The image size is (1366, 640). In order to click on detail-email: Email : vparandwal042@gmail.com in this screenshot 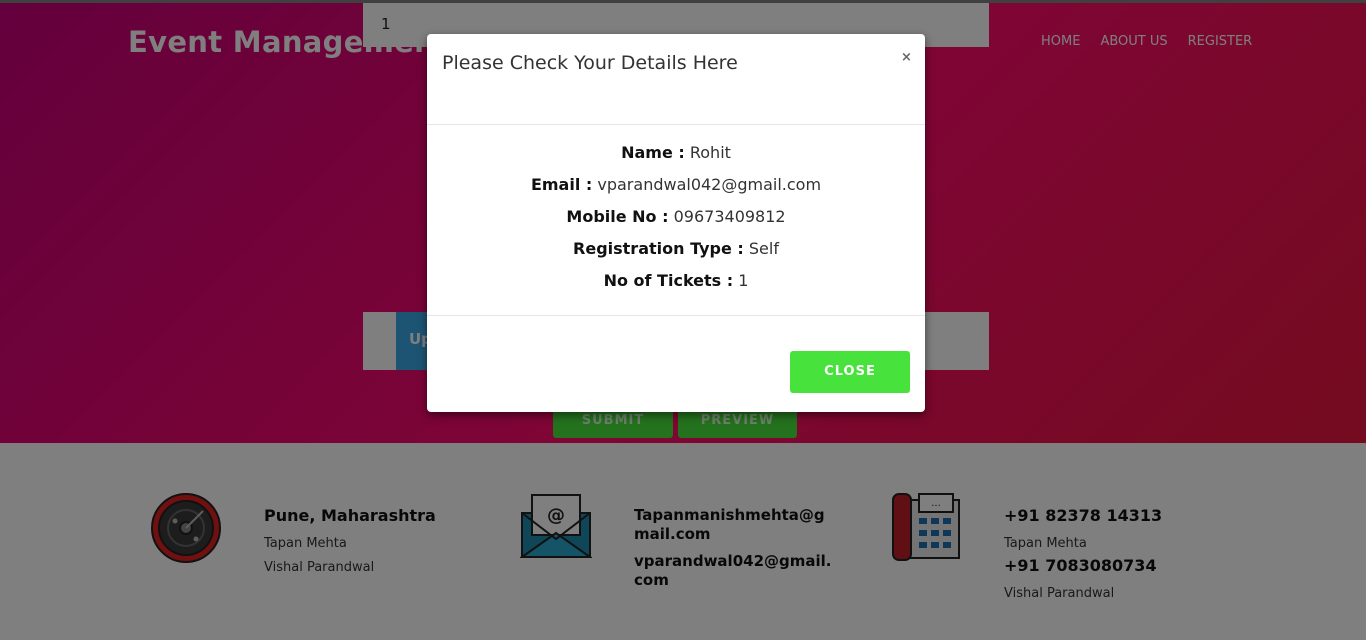, I will do `click(676, 184)`.